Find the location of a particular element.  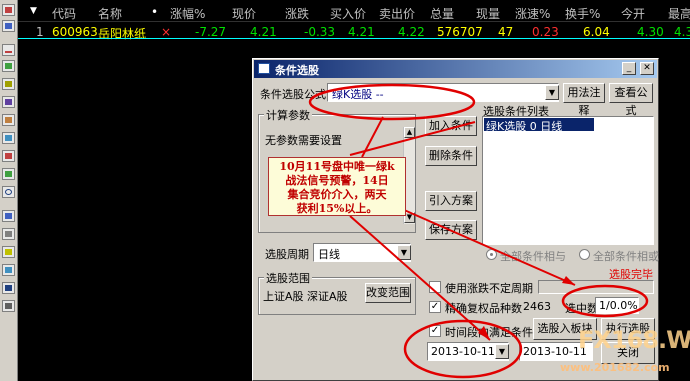

watermark-brand: FX168.W is located at coordinates (634, 340).